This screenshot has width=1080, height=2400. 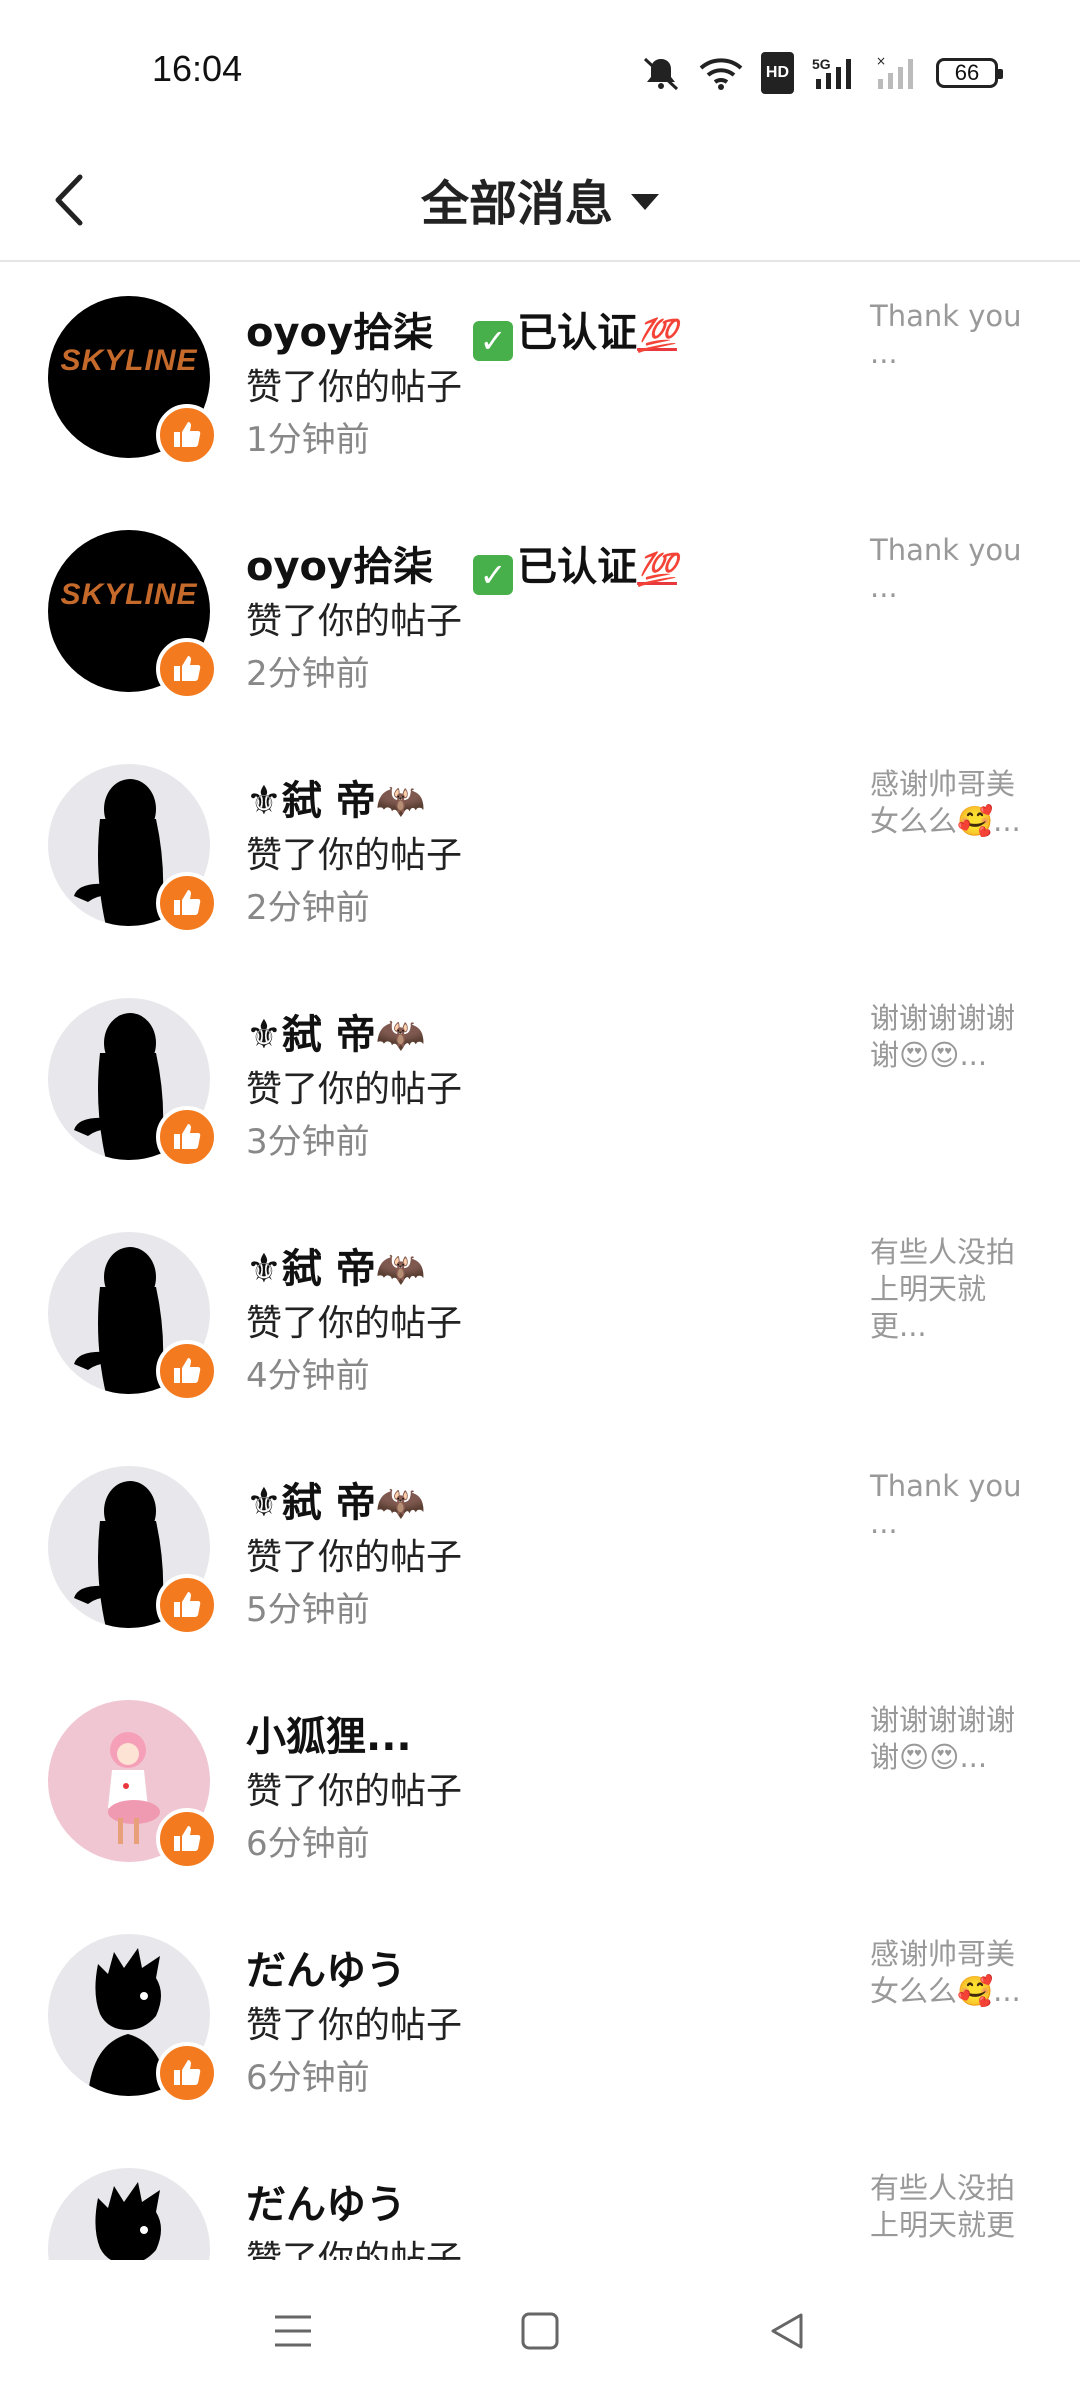 I want to click on list-item: だんゆう 赞了你的帖子 有些人没拍上明天就更, so click(x=540, y=2197).